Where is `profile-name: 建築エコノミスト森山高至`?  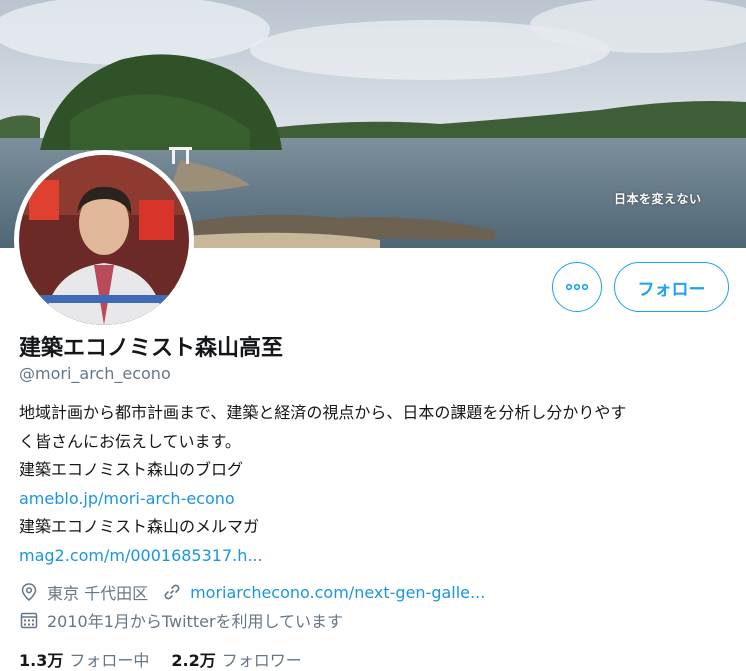 profile-name: 建築エコノミスト森山高至 is located at coordinates (151, 348).